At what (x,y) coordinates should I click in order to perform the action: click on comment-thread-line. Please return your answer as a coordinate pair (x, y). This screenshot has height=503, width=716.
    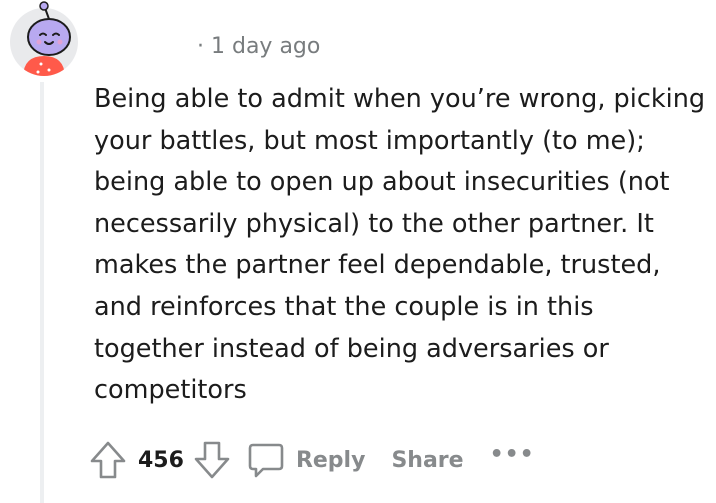
    Looking at the image, I should click on (42, 292).